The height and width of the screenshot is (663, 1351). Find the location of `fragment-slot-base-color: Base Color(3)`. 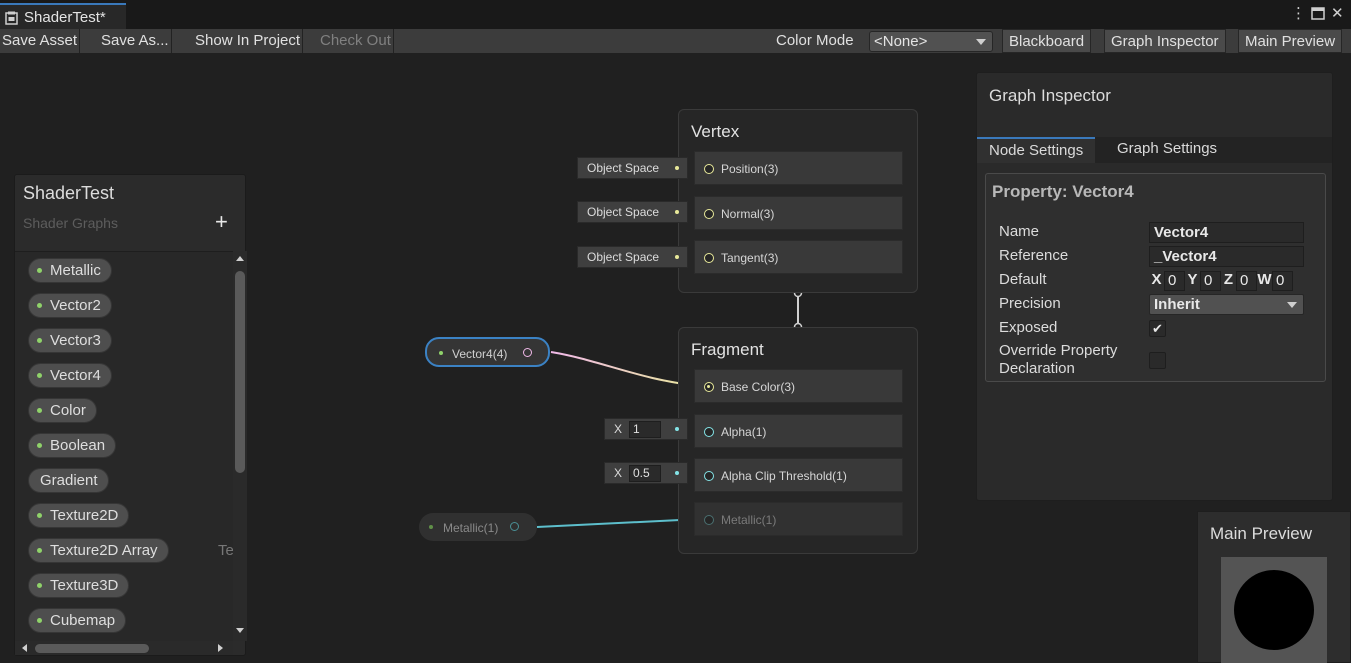

fragment-slot-base-color: Base Color(3) is located at coordinates (798, 386).